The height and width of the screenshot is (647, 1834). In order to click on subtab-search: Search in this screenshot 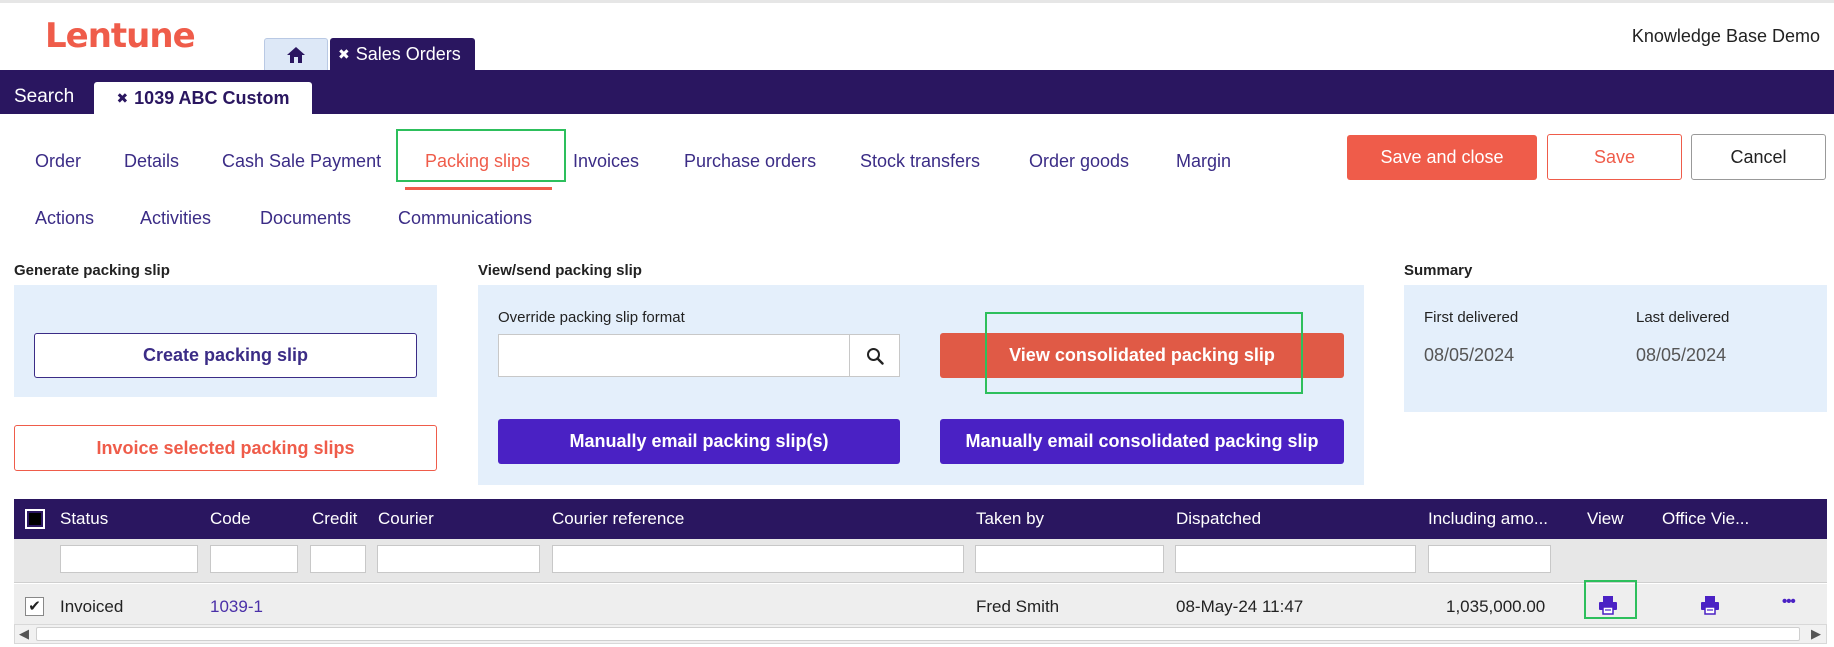, I will do `click(44, 97)`.